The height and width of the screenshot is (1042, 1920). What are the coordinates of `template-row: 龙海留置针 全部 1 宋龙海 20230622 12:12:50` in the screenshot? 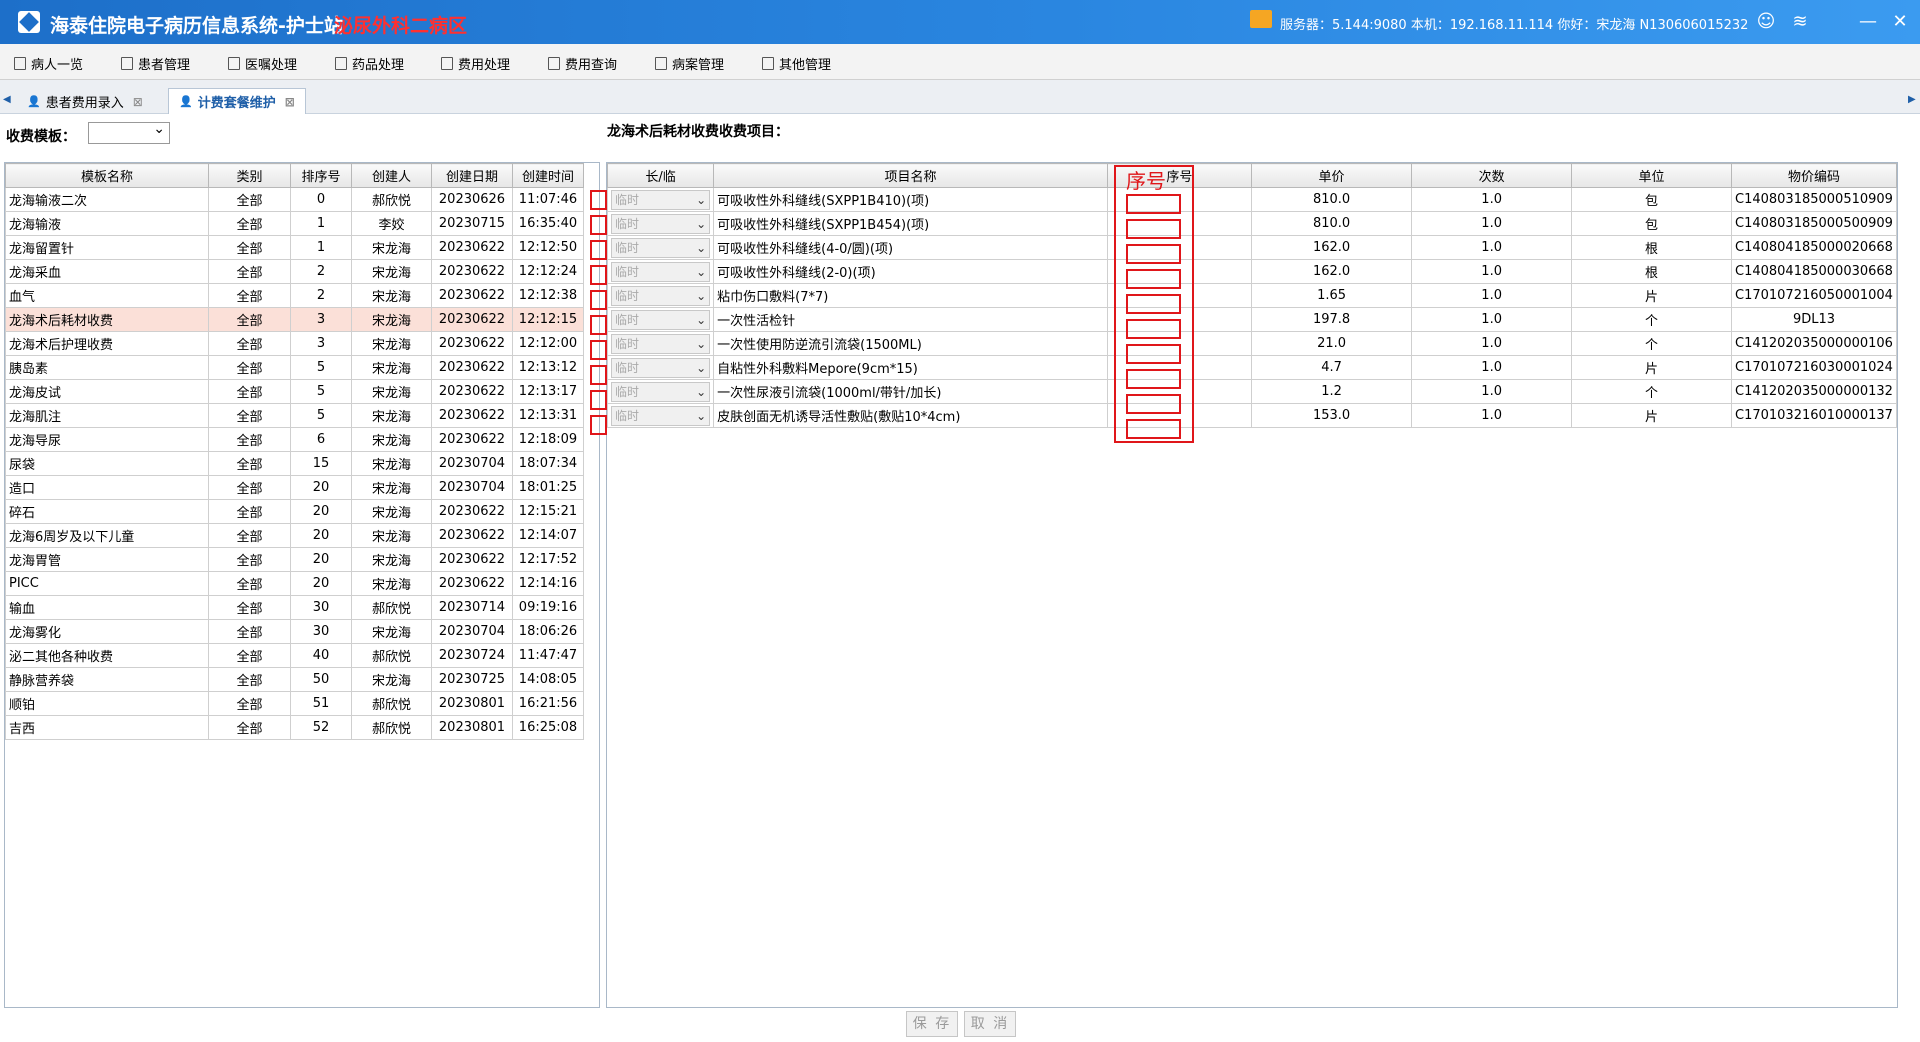 It's located at (294, 247).